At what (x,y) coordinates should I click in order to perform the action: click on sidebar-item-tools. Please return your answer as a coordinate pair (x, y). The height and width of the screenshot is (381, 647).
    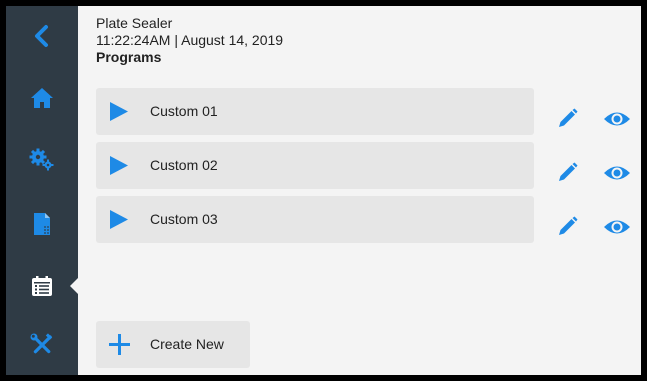
    Looking at the image, I should click on (42, 345).